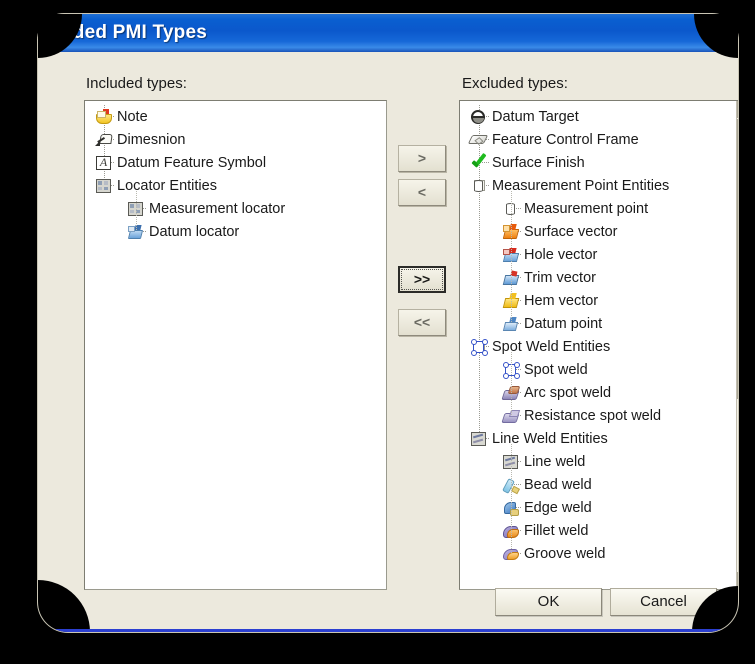 This screenshot has height=664, width=755. Describe the element at coordinates (561, 300) in the screenshot. I see `tree-item-label: Hem vector` at that location.